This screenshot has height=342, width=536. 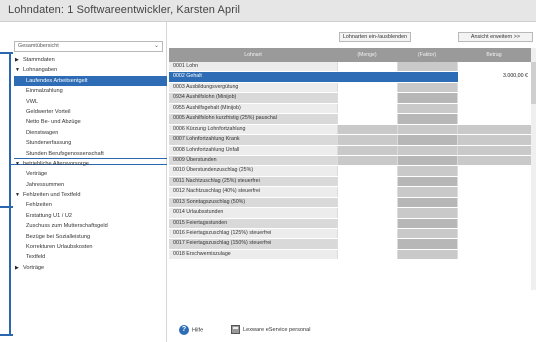 I want to click on cell-lohnart: 0010 Überstundenzuschlag (25%), so click(x=253, y=171).